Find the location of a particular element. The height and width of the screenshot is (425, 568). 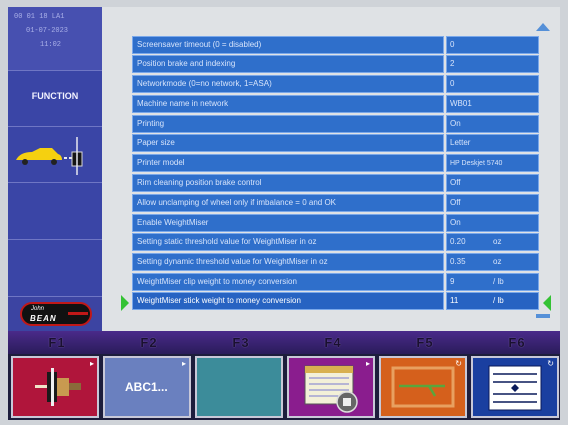

fkey-label-f6: F6 is located at coordinates (517, 342).